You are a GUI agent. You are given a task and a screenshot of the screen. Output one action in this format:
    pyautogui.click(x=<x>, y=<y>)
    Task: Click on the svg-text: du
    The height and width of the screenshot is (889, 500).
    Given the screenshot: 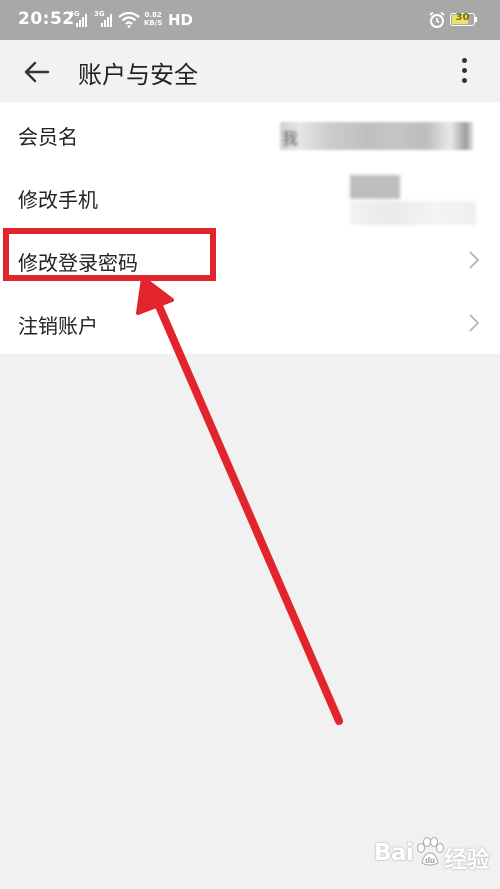 What is the action you would take?
    pyautogui.click(x=430, y=860)
    